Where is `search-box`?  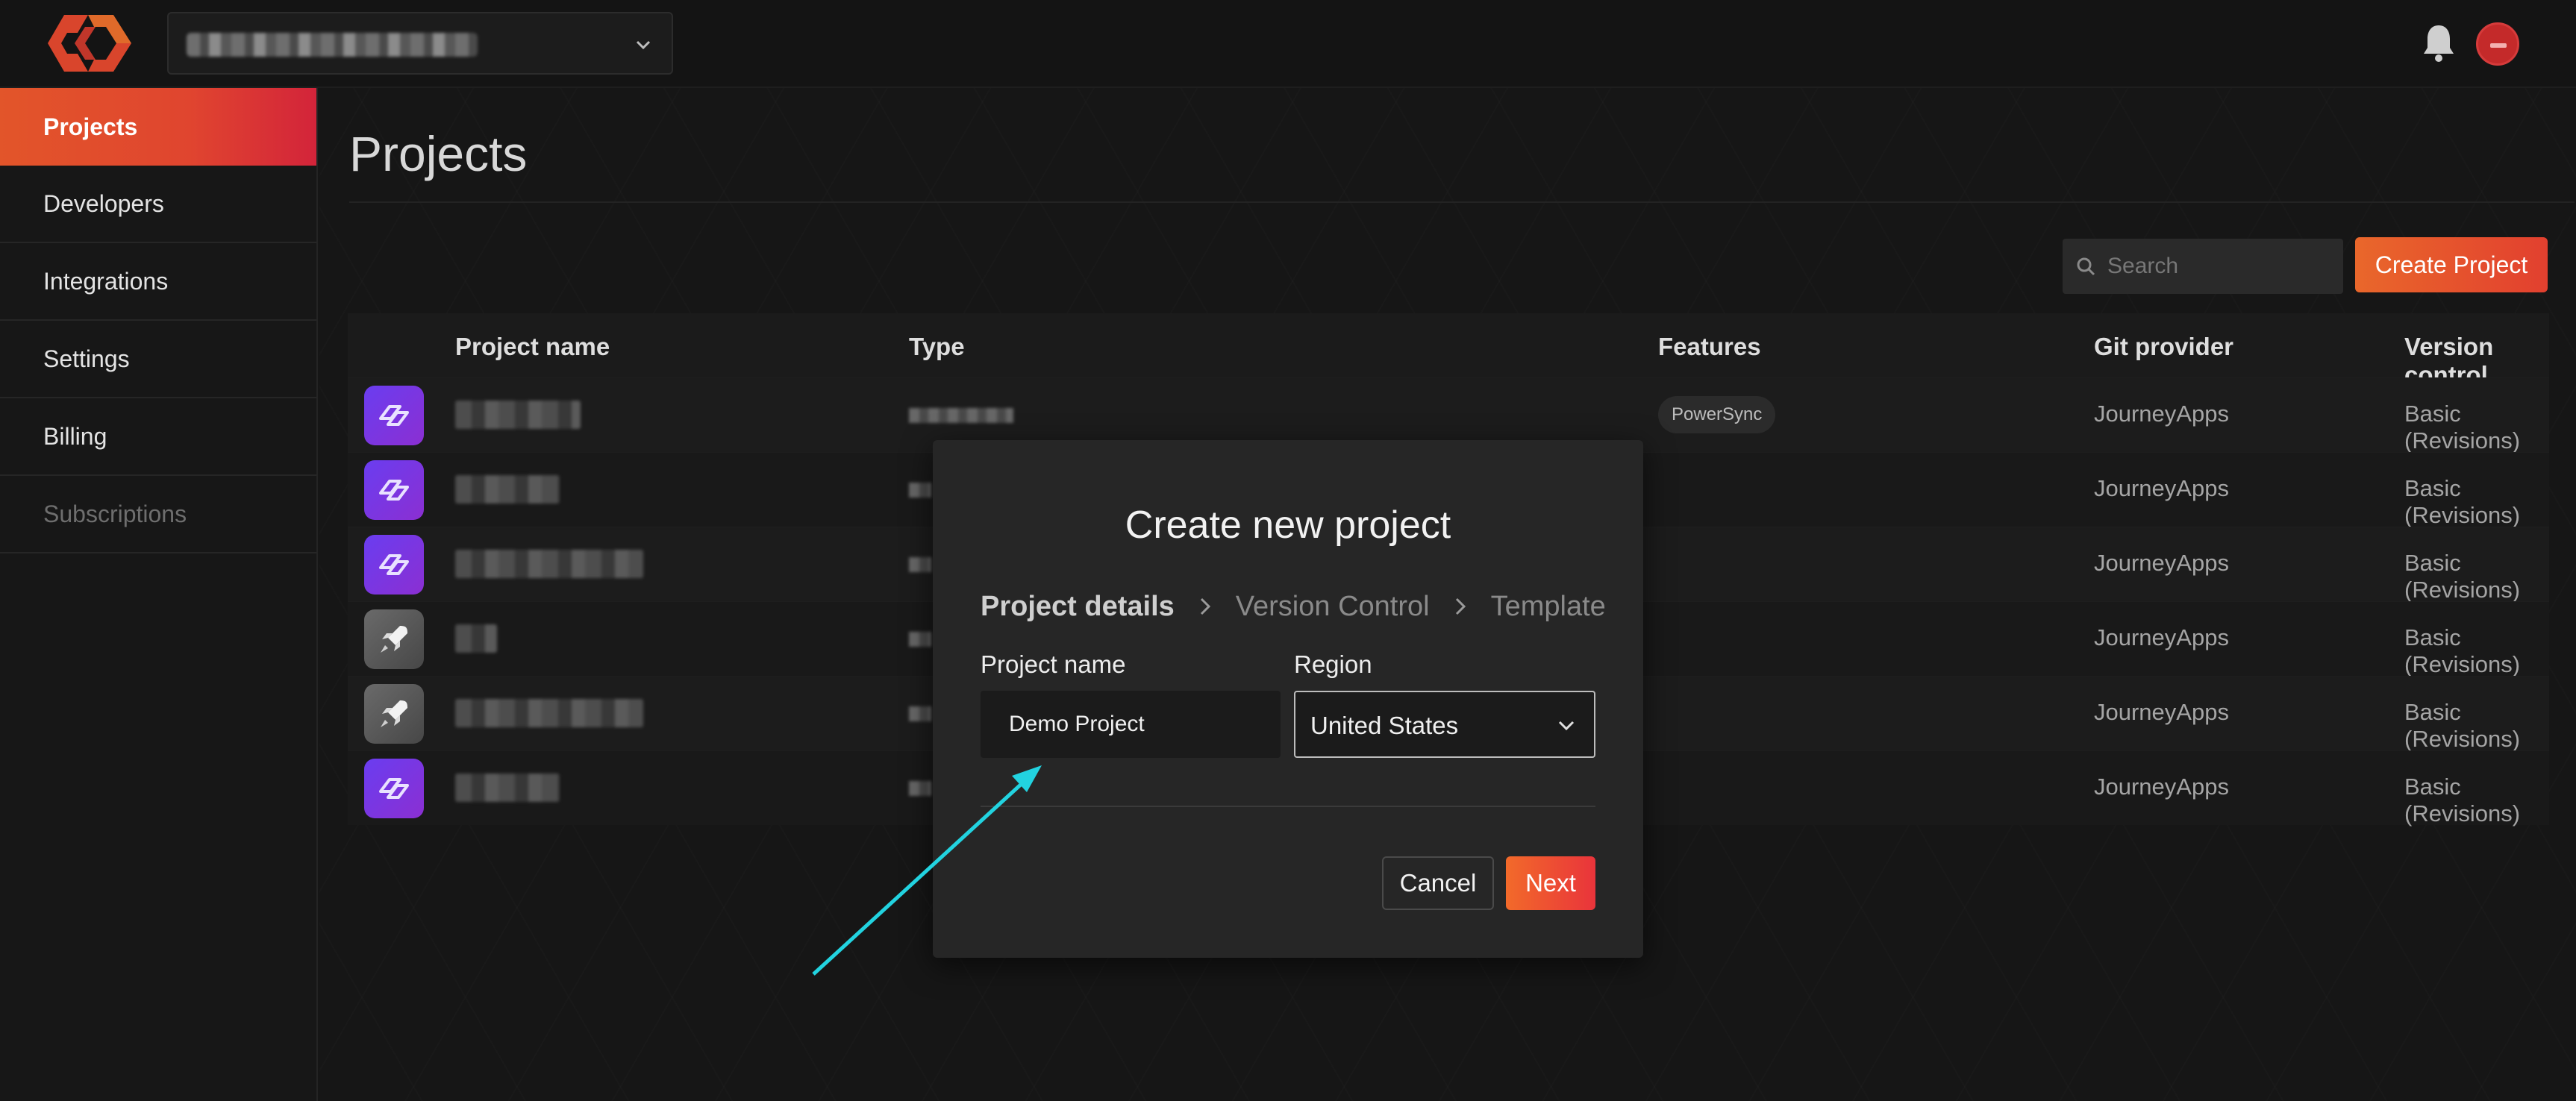 search-box is located at coordinates (2203, 266).